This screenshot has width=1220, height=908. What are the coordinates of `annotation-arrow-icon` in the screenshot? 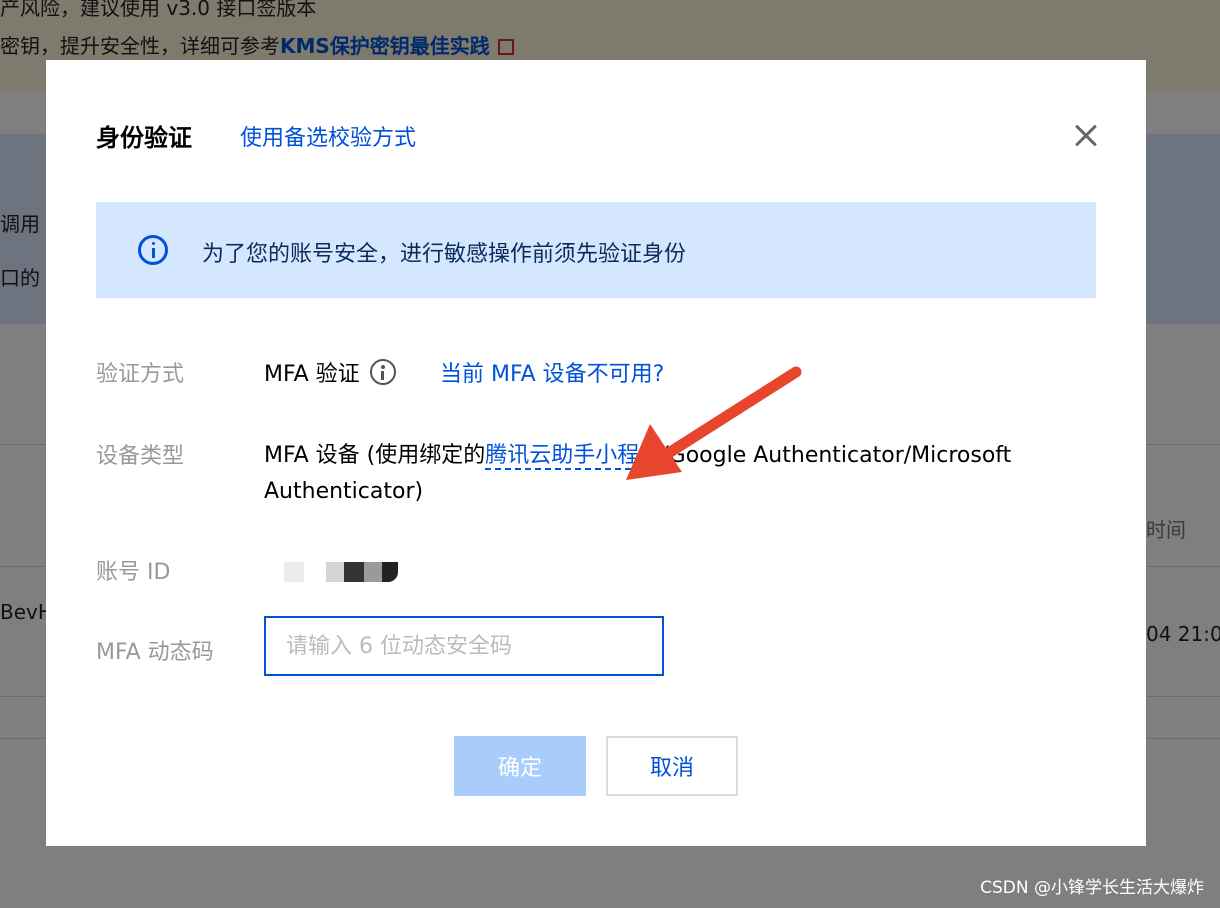 It's located at (714, 423).